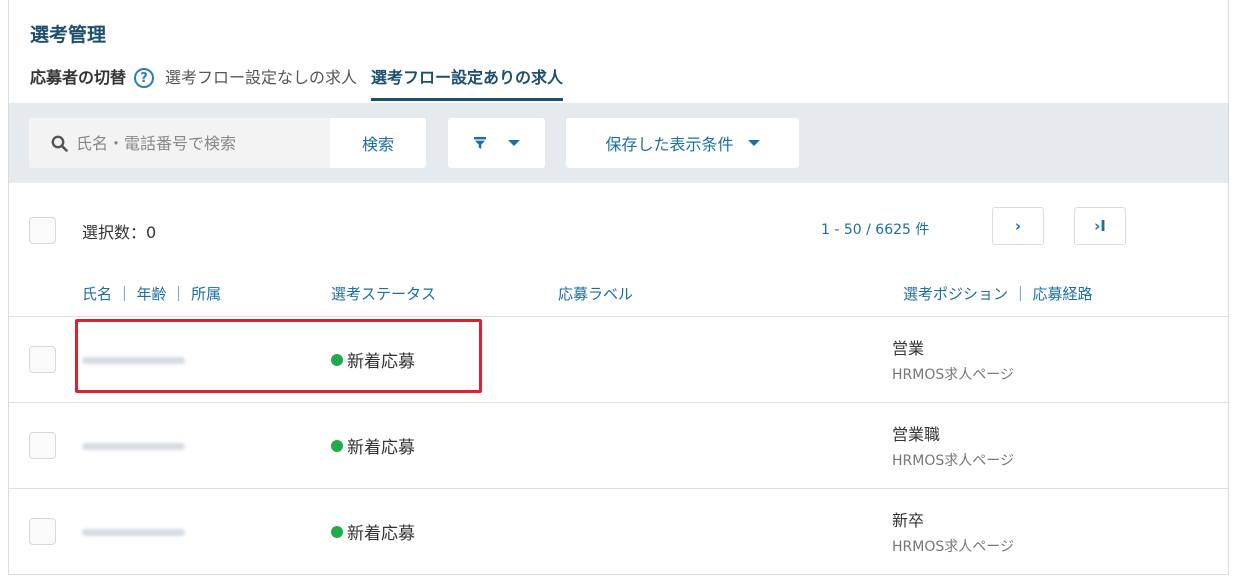  Describe the element at coordinates (618, 359) in the screenshot. I see `table-row: 新着応募 営業 HRMOS求人ページ` at that location.